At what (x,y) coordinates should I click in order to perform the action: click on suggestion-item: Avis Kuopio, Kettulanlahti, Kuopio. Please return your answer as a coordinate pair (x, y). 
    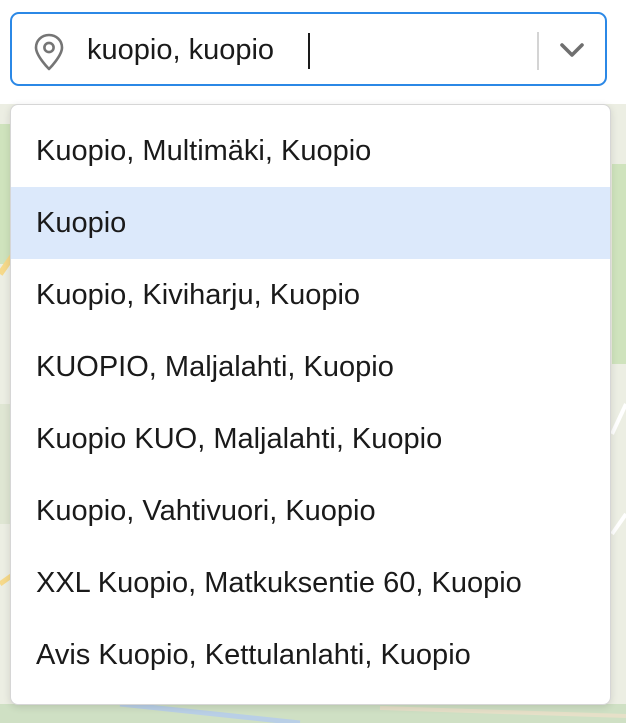
    Looking at the image, I should click on (310, 655).